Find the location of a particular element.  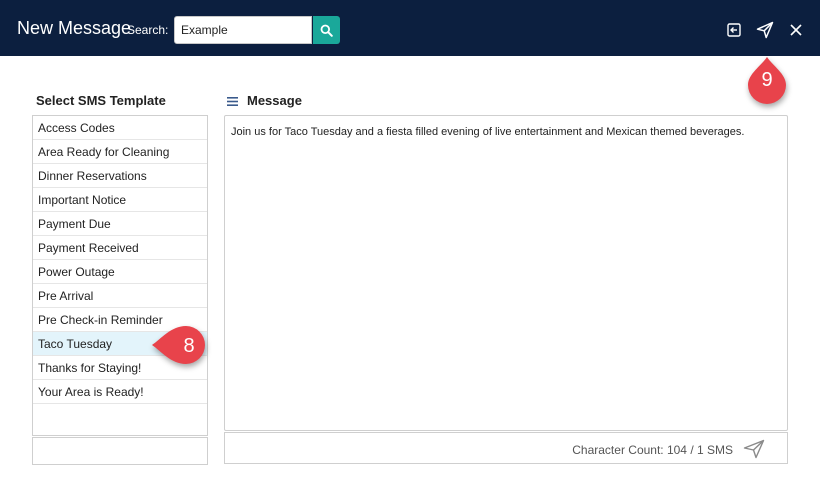

template-list-item: Important Notice is located at coordinates (120, 200).